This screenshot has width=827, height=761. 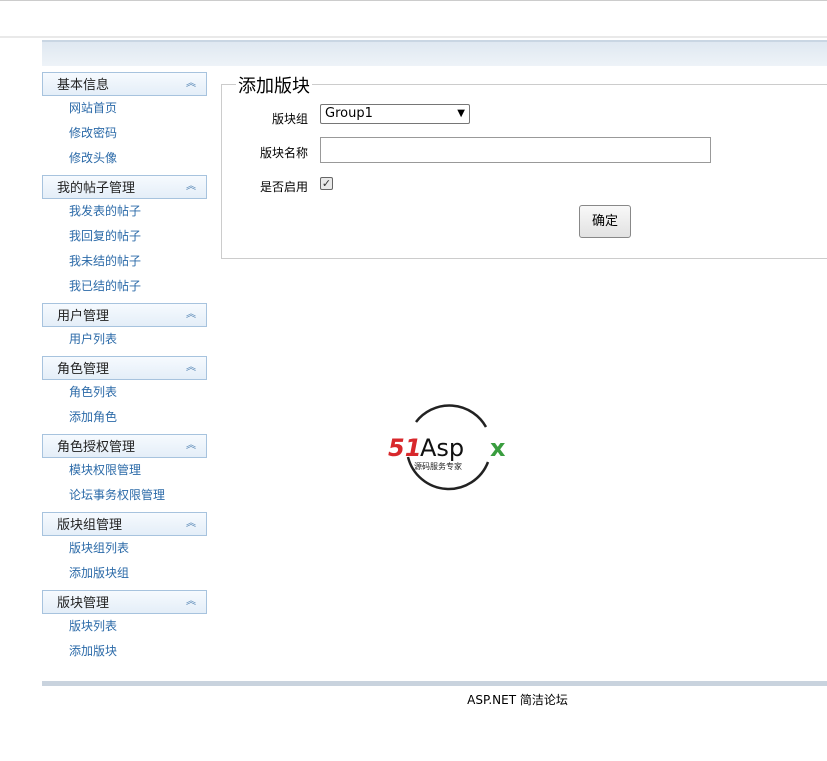 I want to click on logo: 51 Asp x 源码服务专家, so click(x=447, y=447).